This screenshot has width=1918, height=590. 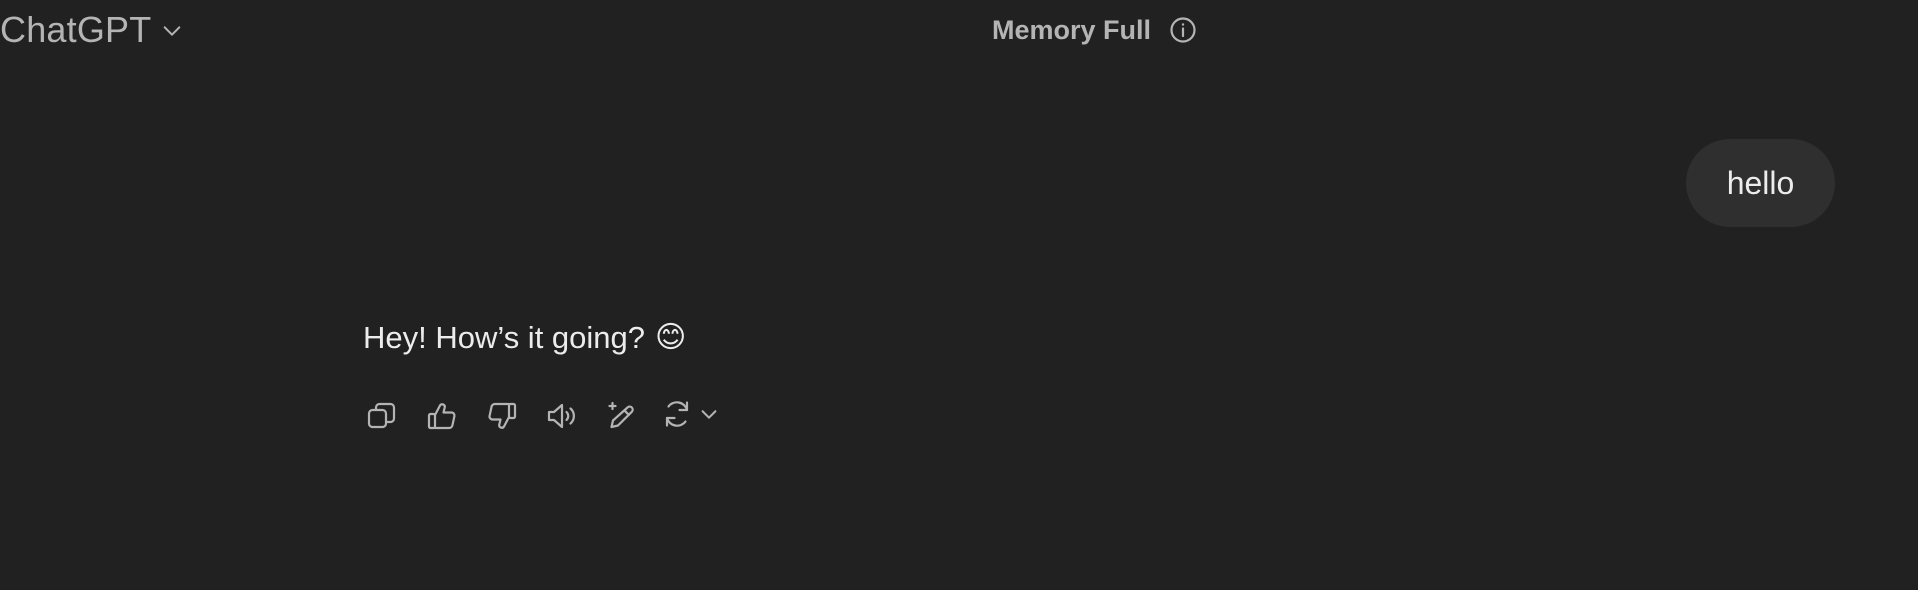 I want to click on copy-button, so click(x=382, y=416).